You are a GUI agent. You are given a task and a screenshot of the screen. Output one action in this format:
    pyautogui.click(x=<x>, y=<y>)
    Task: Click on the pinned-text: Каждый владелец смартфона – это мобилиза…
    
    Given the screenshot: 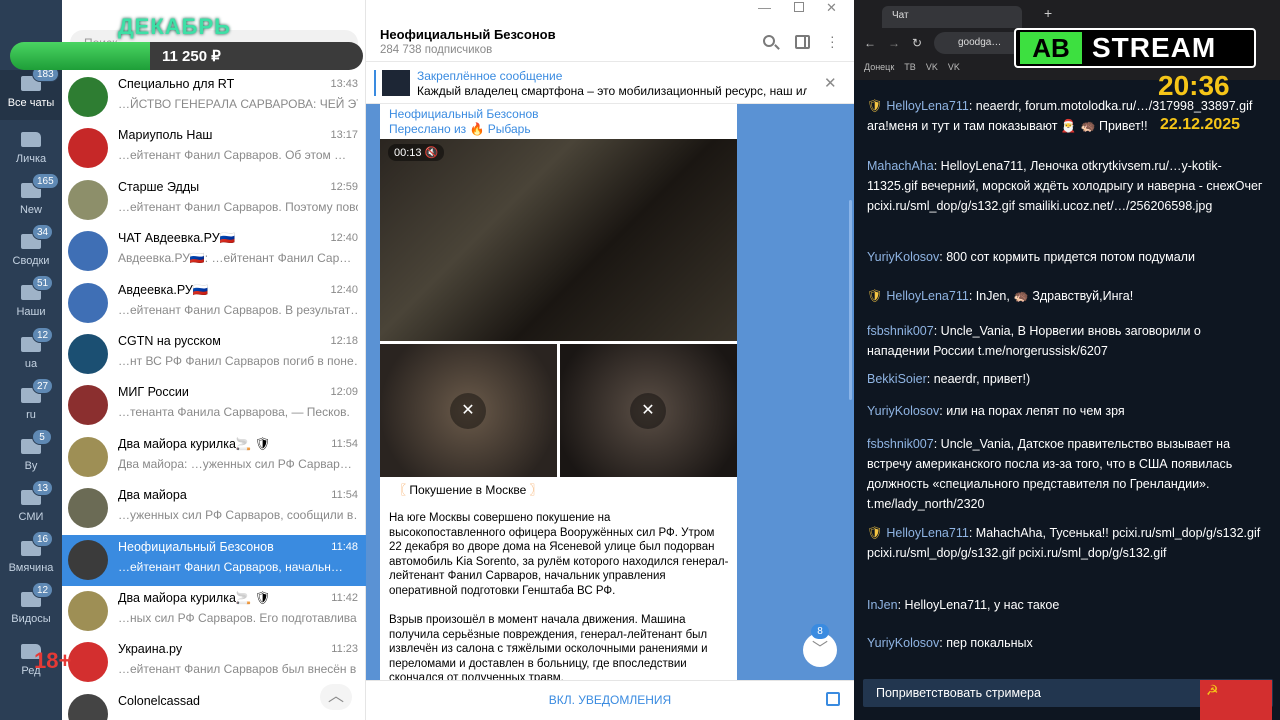 What is the action you would take?
    pyautogui.click(x=612, y=91)
    